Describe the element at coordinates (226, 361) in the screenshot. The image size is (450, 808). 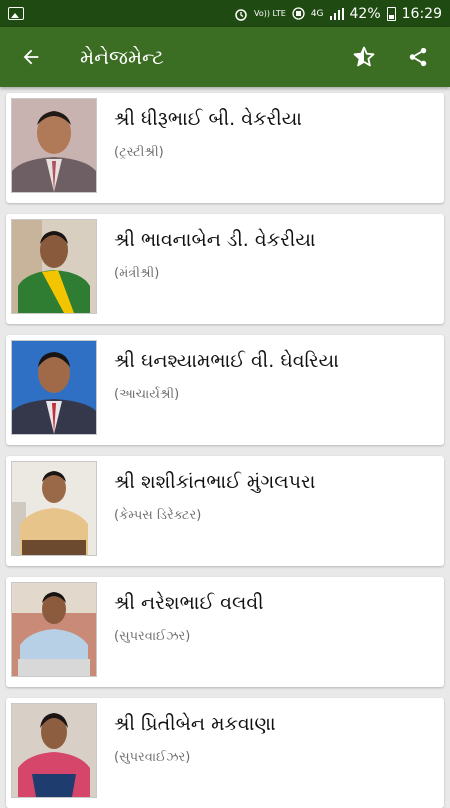
I see `member-name: શ્રી ઘનશ્યામભાઈ વી. ઘેવરિયા` at that location.